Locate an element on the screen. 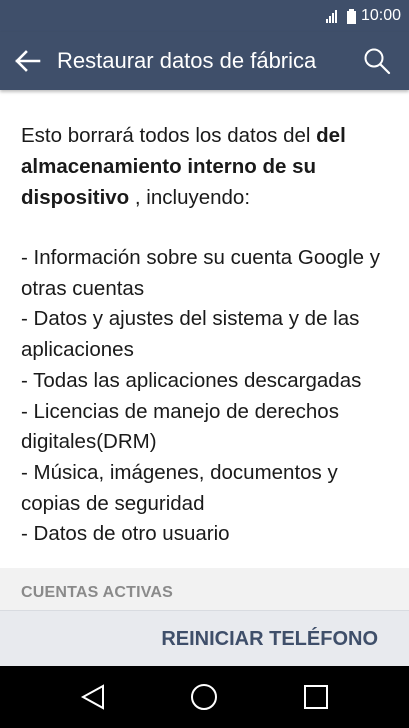 This screenshot has width=409, height=728. action-bar: REINICIAR TELÉFONO is located at coordinates (204, 638).